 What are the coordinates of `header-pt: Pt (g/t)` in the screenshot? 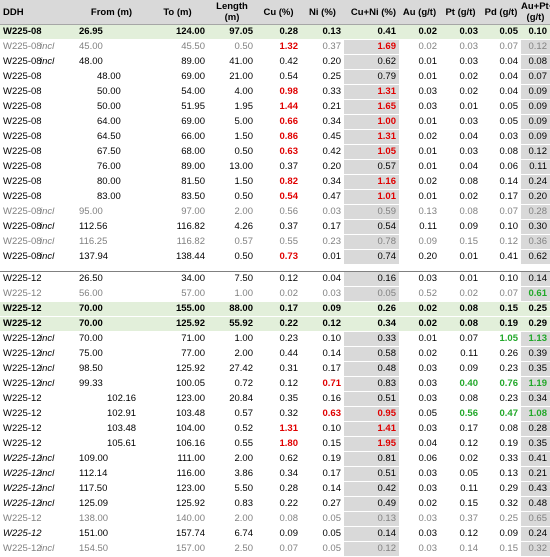 It's located at (460, 12).